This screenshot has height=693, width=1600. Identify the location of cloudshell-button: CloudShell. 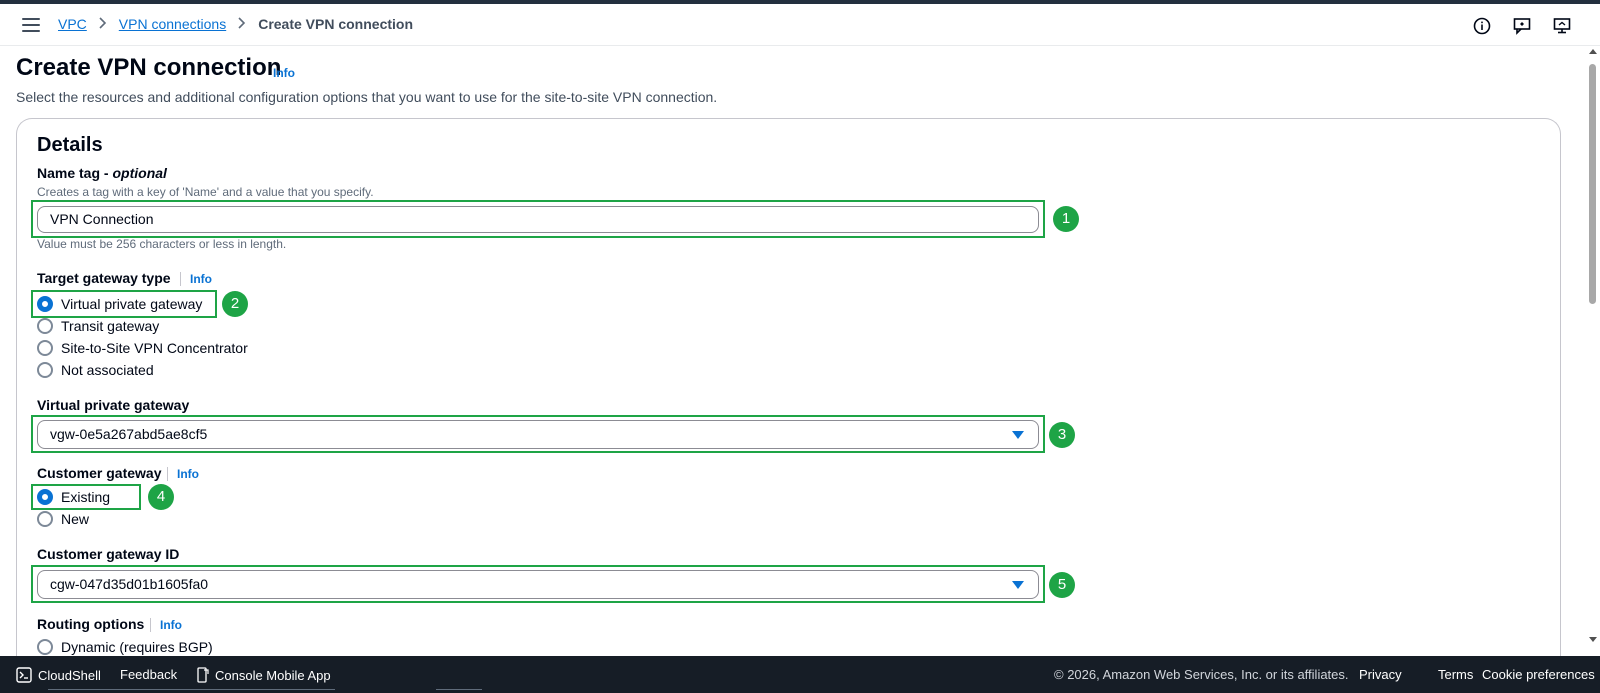
(58, 675).